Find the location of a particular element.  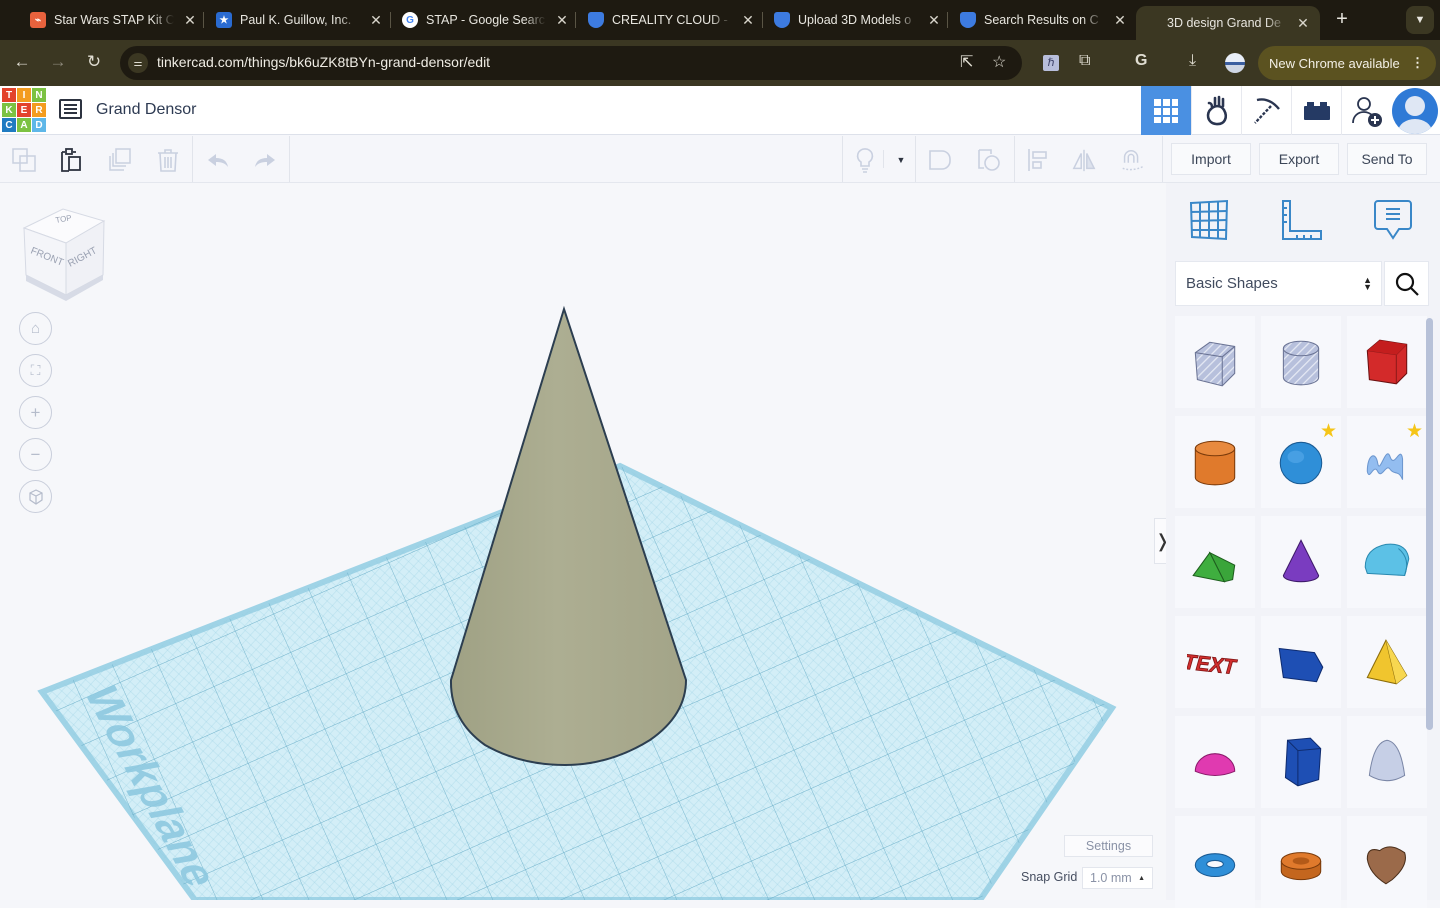

codeblocks-hand-icon is located at coordinates (1216, 110).